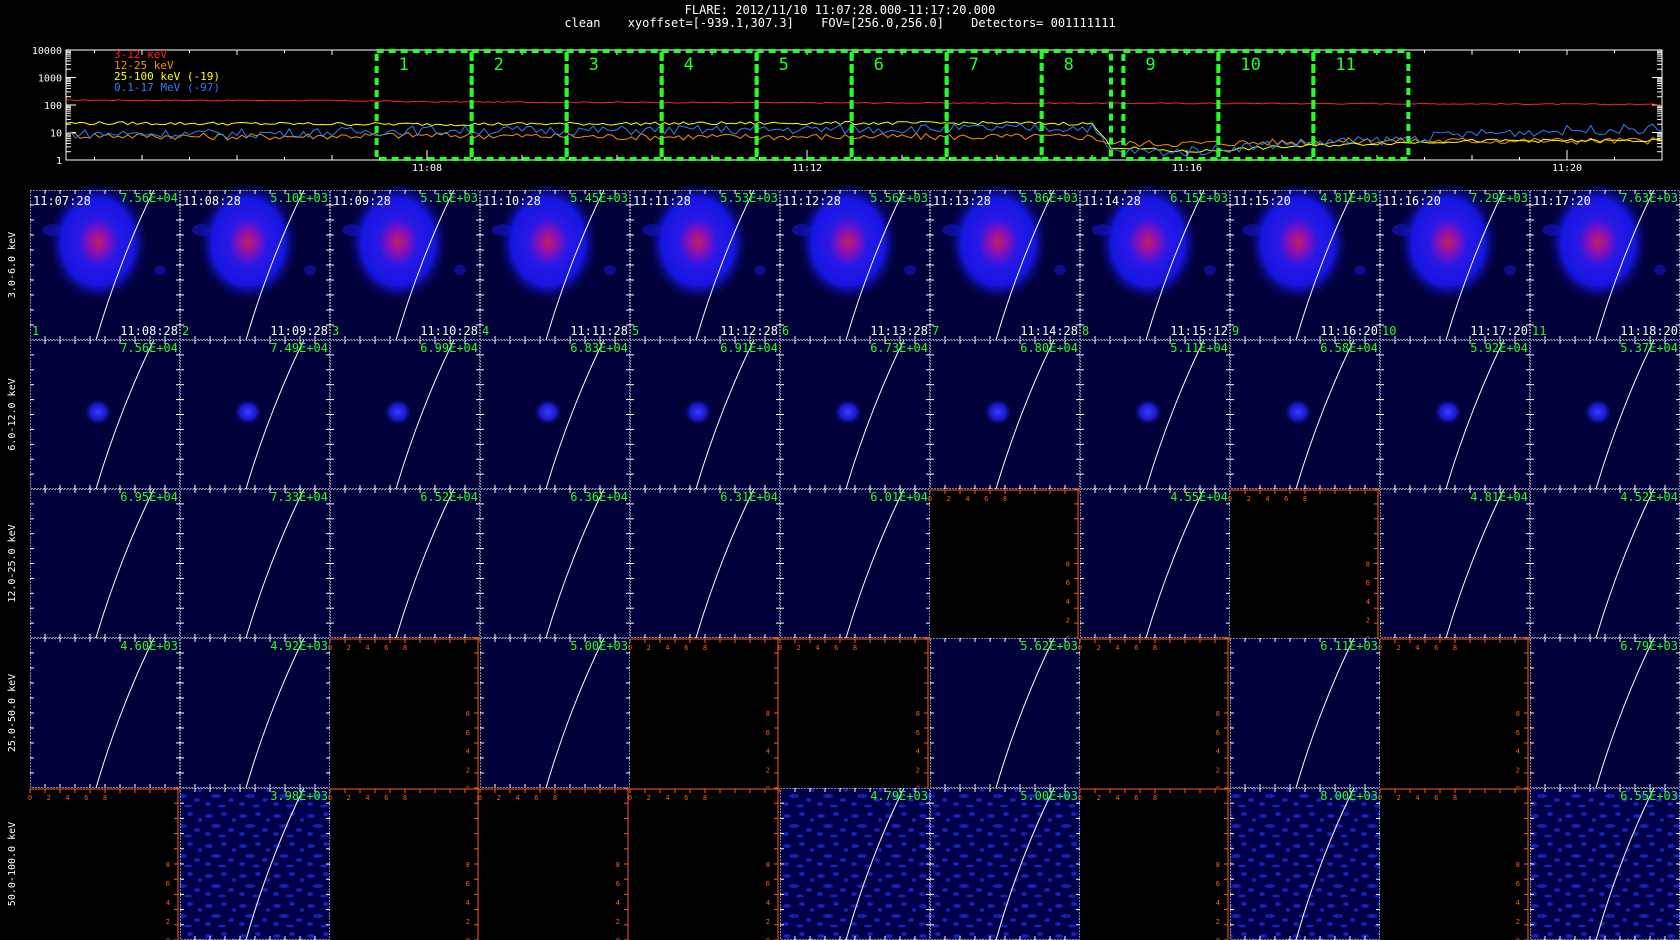 This screenshot has width=1680, height=940. What do you see at coordinates (12, 265) in the screenshot?
I see `energy-band-label: 3.0-6.0 keV` at bounding box center [12, 265].